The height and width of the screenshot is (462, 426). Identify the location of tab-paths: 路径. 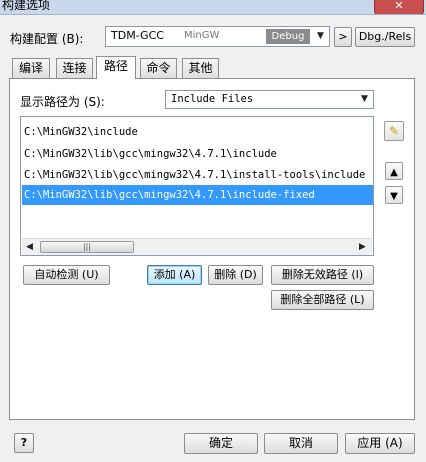
(116, 67).